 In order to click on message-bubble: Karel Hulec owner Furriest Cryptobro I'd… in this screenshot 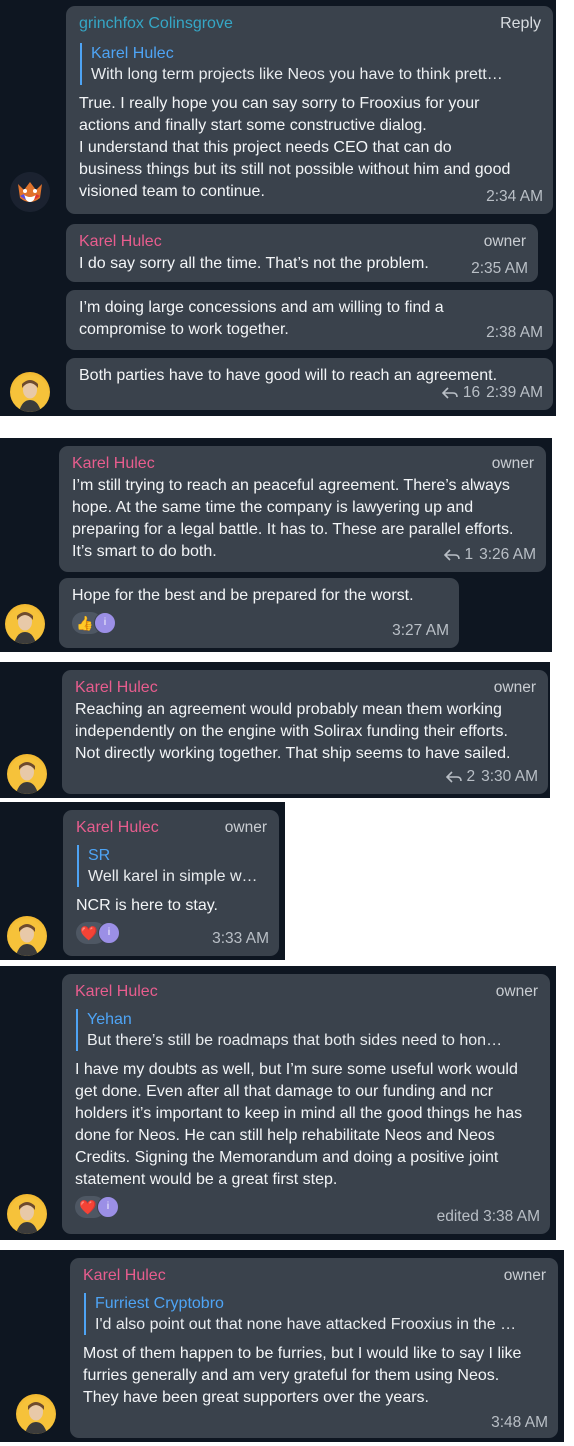, I will do `click(314, 1348)`.